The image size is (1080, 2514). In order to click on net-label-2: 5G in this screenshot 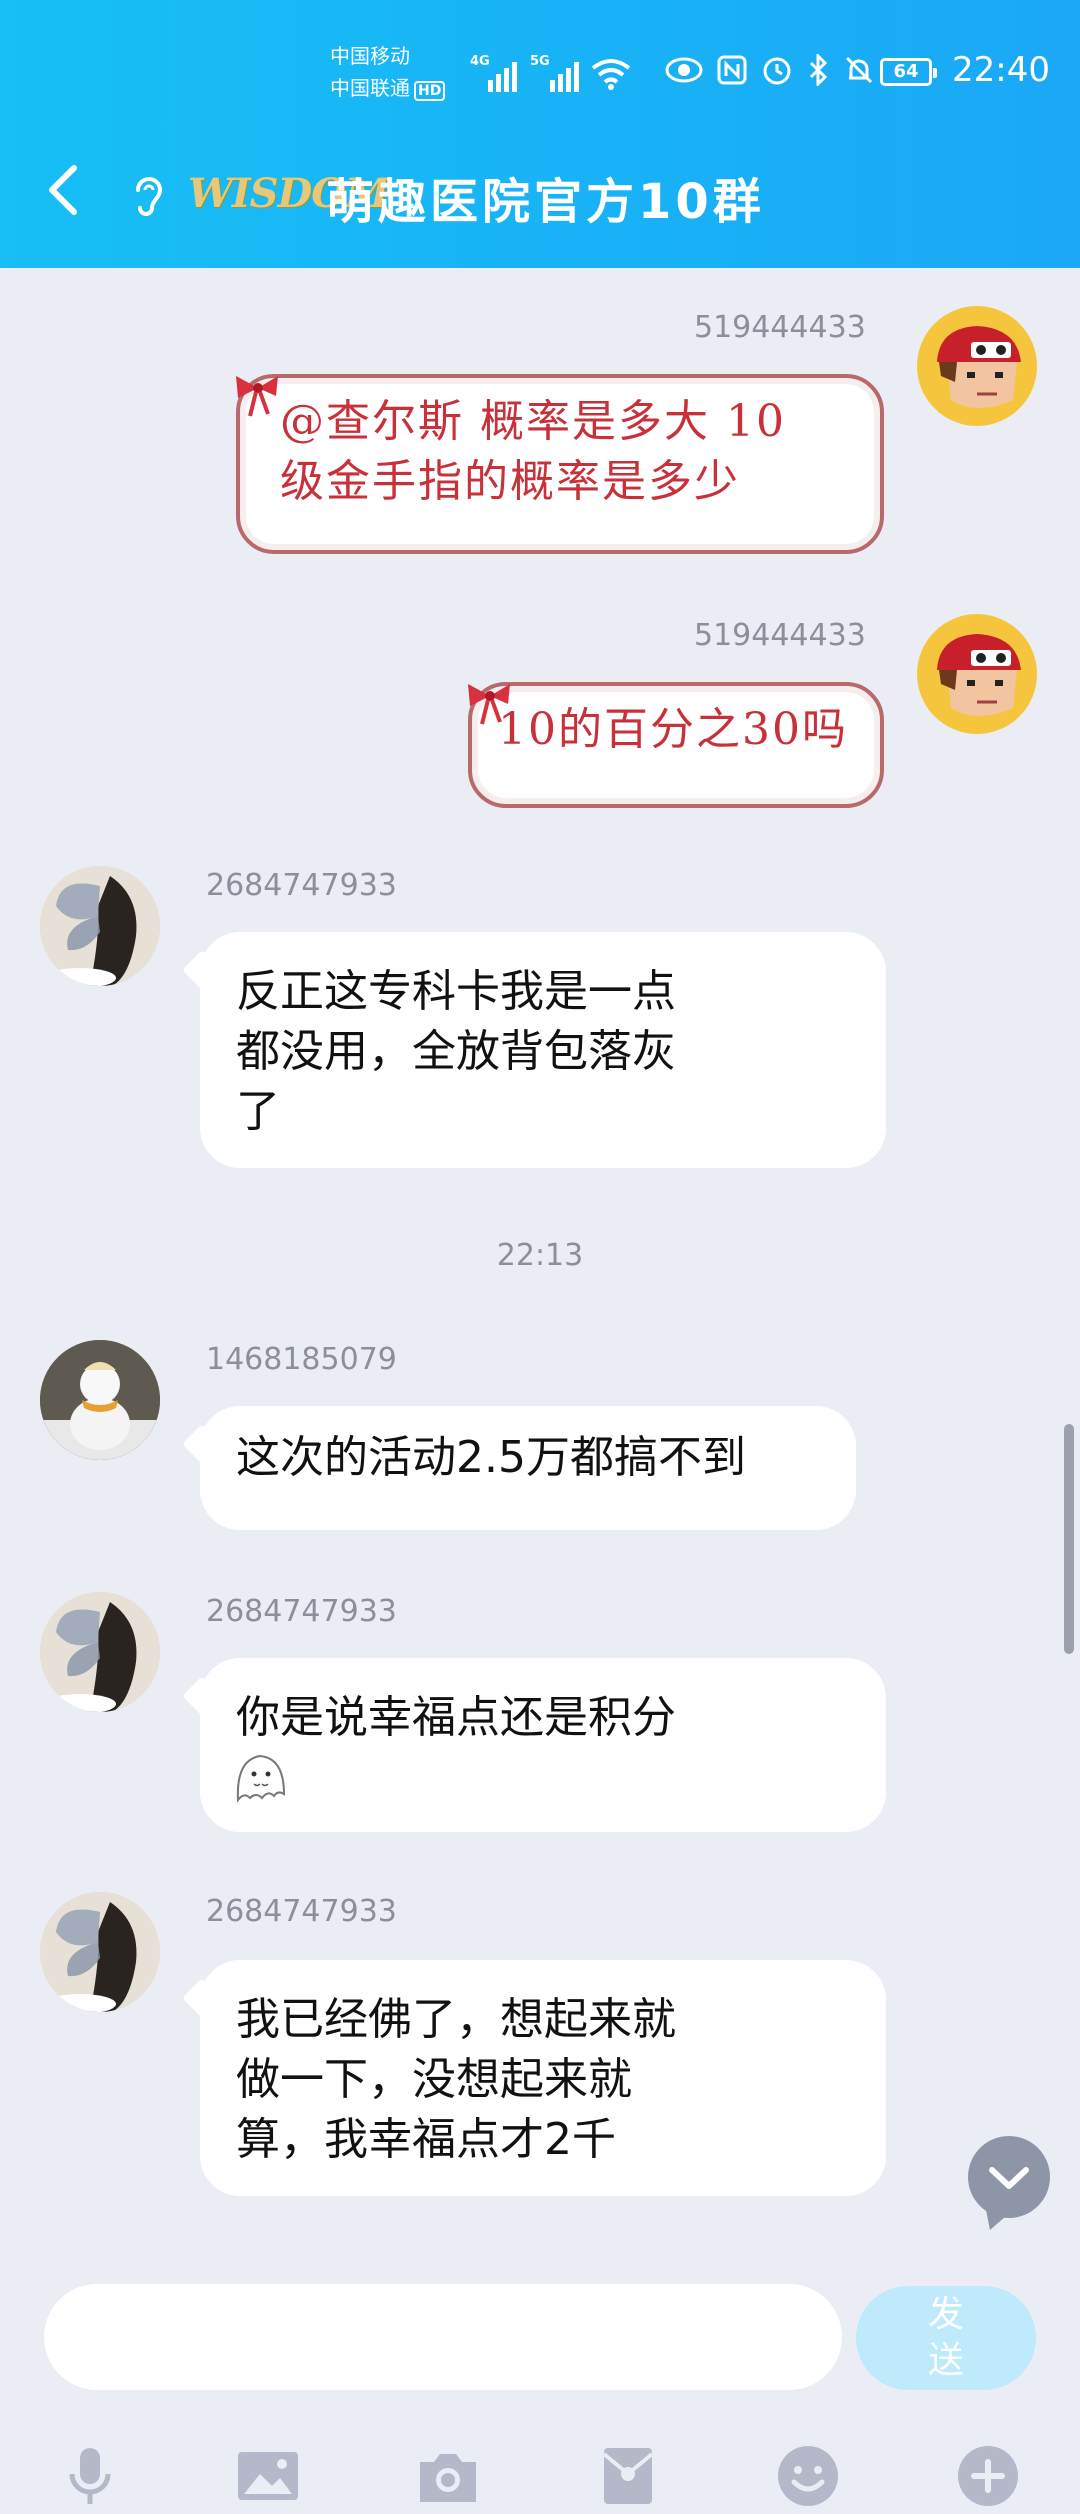, I will do `click(540, 61)`.